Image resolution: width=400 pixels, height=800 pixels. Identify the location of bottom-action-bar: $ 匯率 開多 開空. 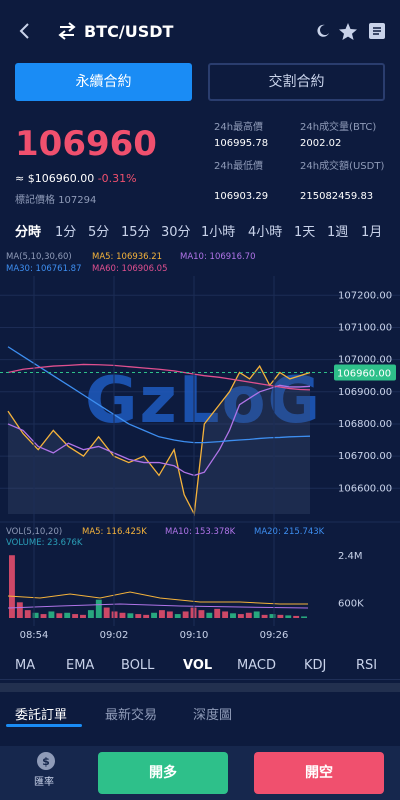
(200, 773).